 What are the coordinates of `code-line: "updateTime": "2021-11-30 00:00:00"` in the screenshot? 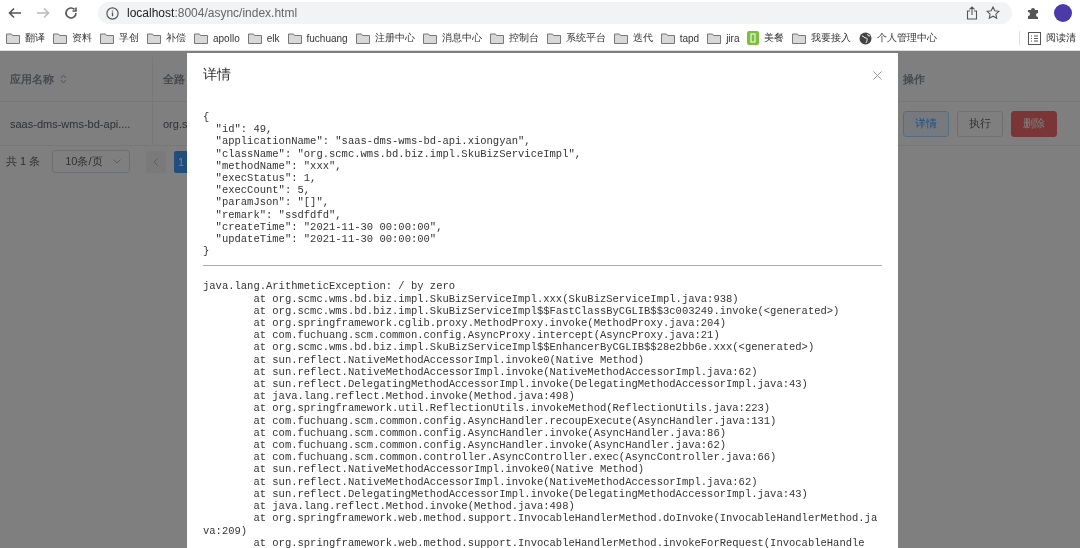 It's located at (326, 239).